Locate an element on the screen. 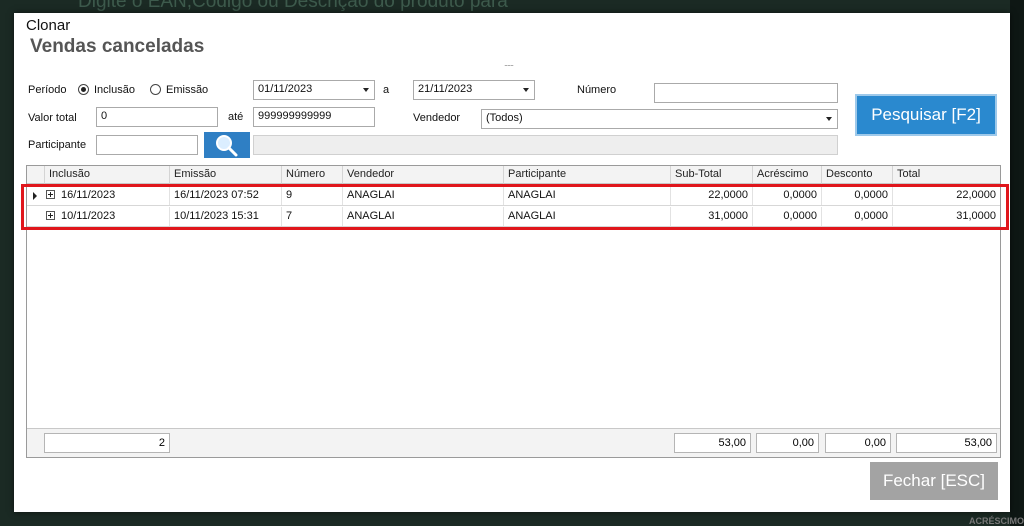 The height and width of the screenshot is (526, 1024). column-header-vendedor: Vendedor is located at coordinates (423, 175).